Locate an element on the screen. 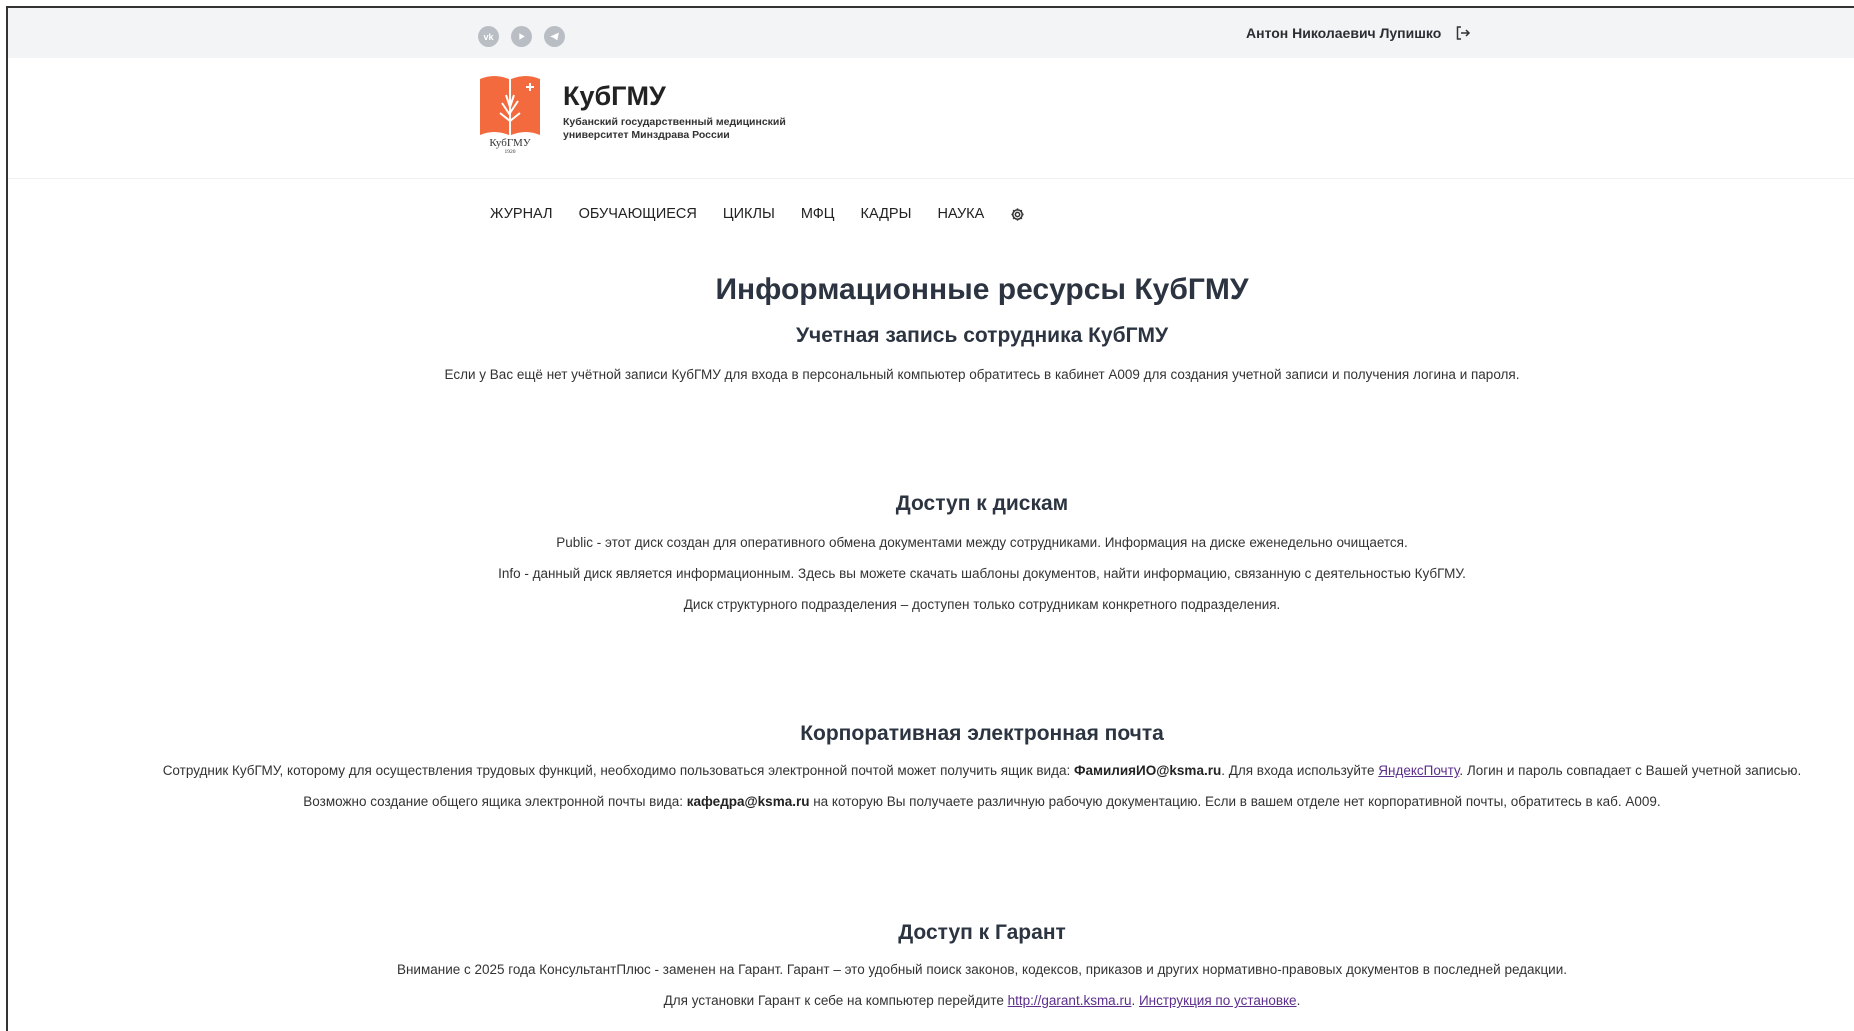 Image resolution: width=1854 pixels, height=1031 pixels. settings-gear-icon is located at coordinates (1017, 214).